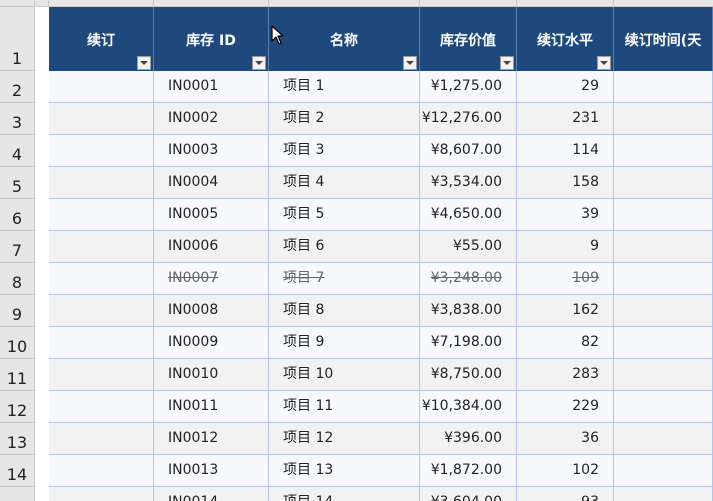 The height and width of the screenshot is (501, 713). I want to click on table-row: IN0001 项目 1 ¥1,275.00 29, so click(381, 87).